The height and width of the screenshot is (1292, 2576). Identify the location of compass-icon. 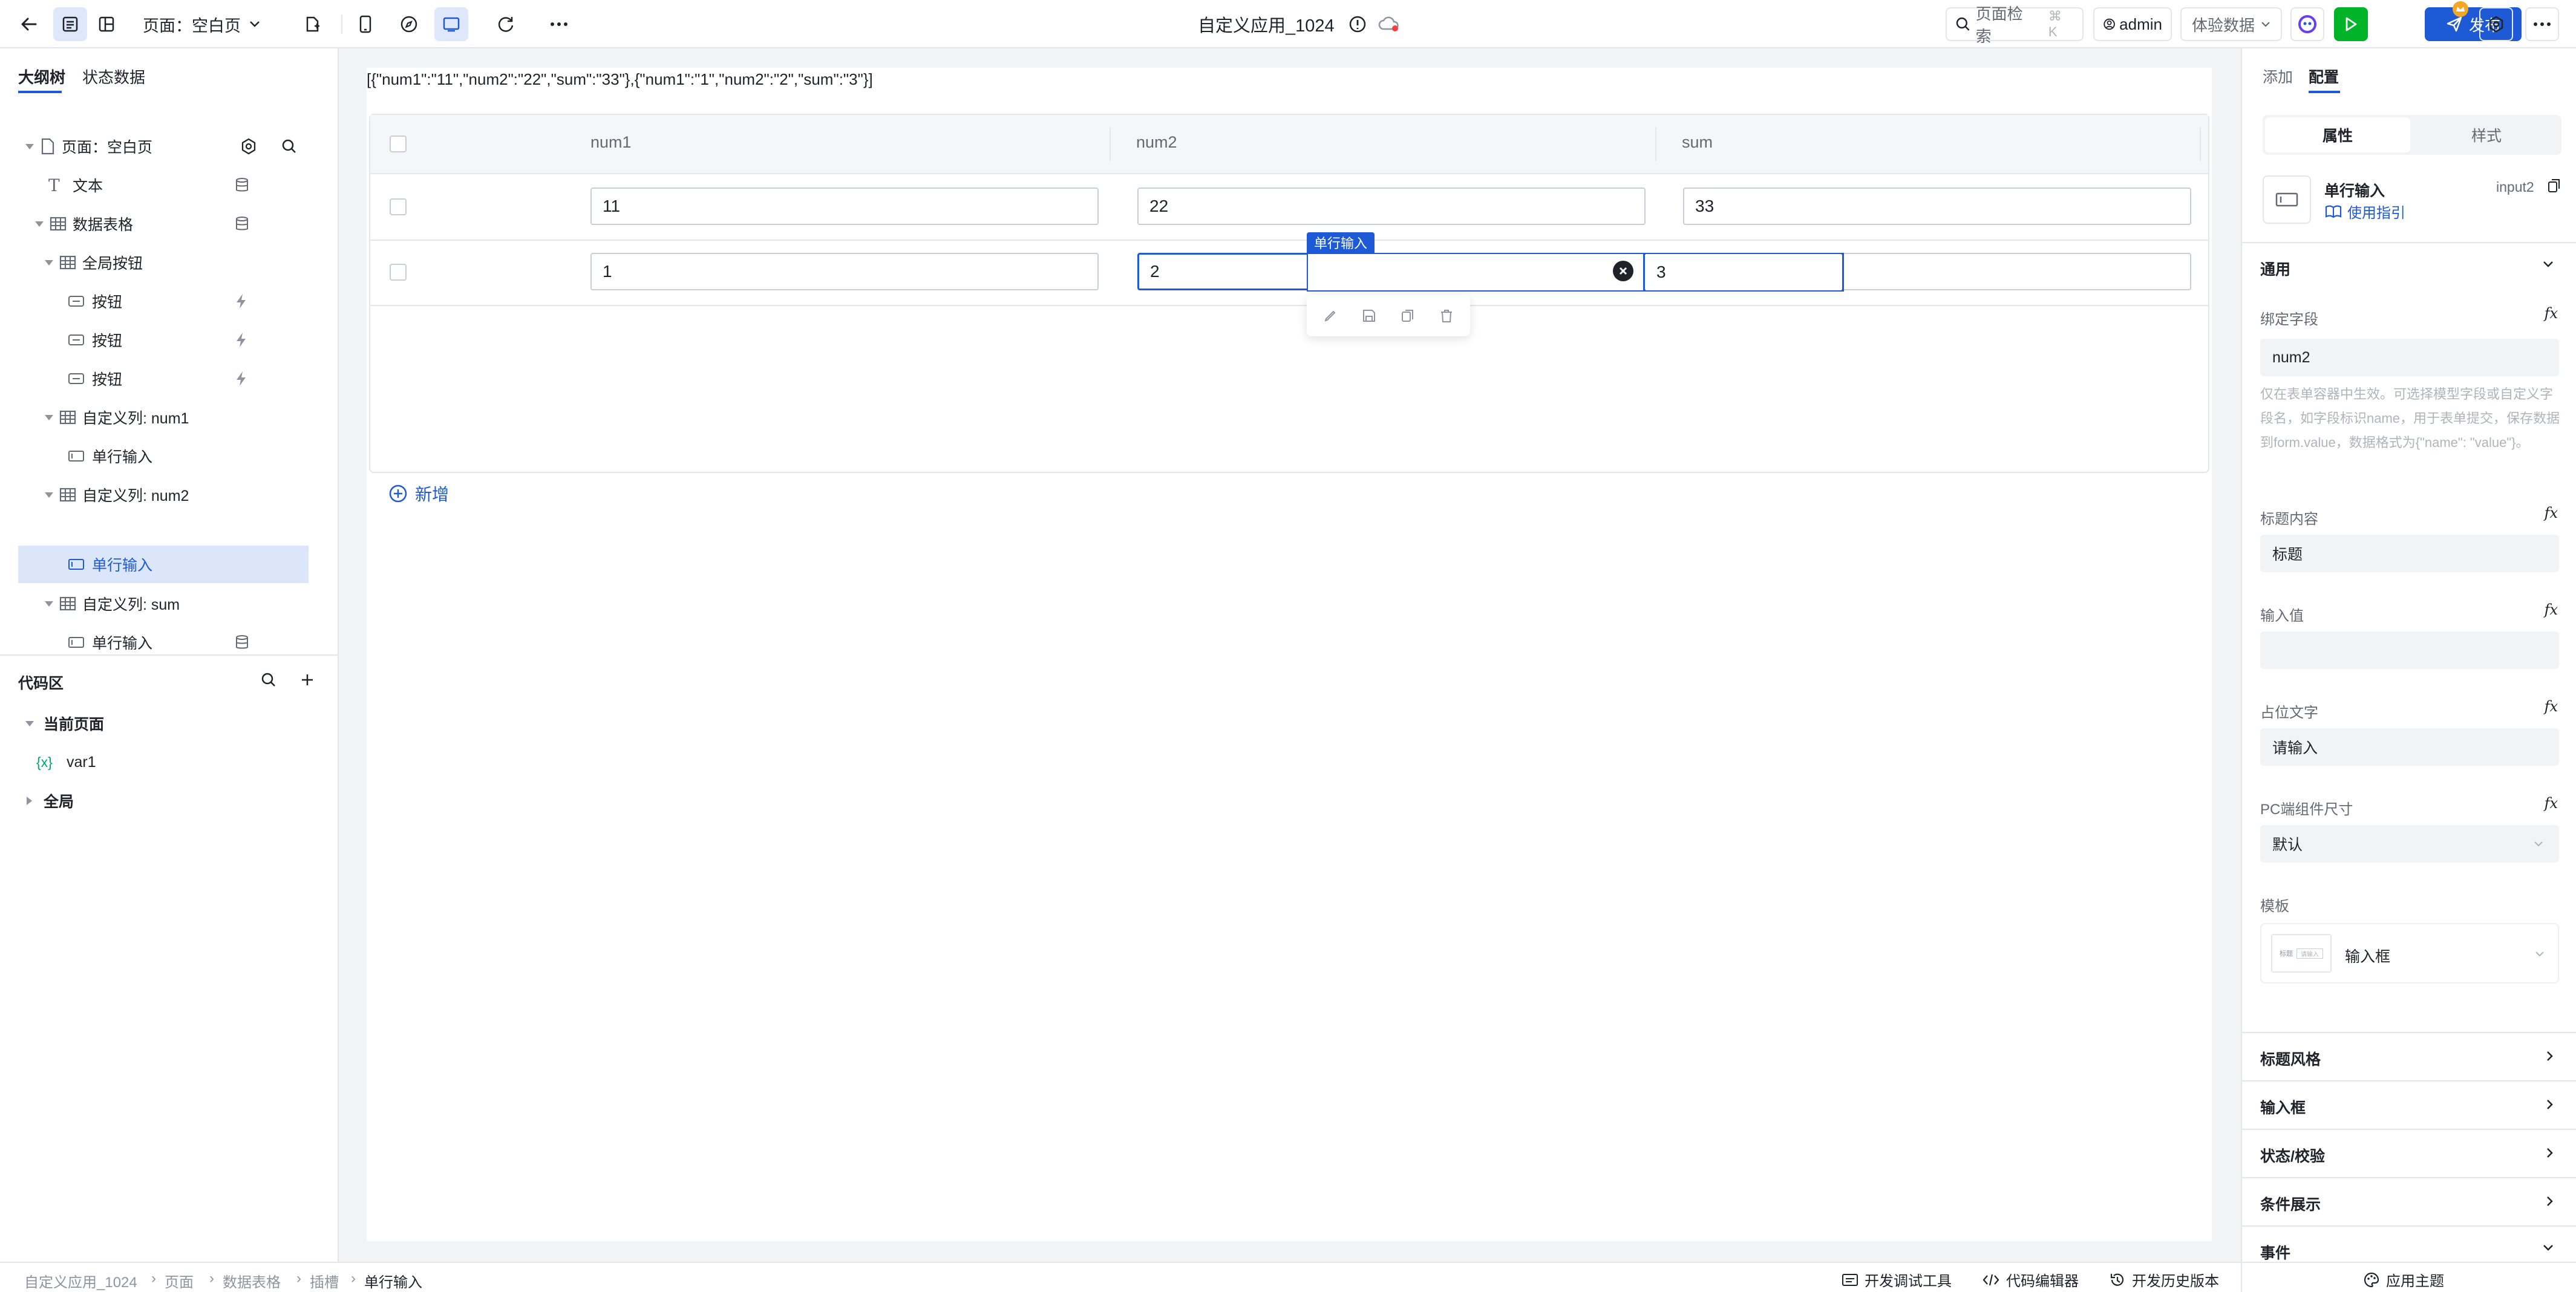
(409, 24).